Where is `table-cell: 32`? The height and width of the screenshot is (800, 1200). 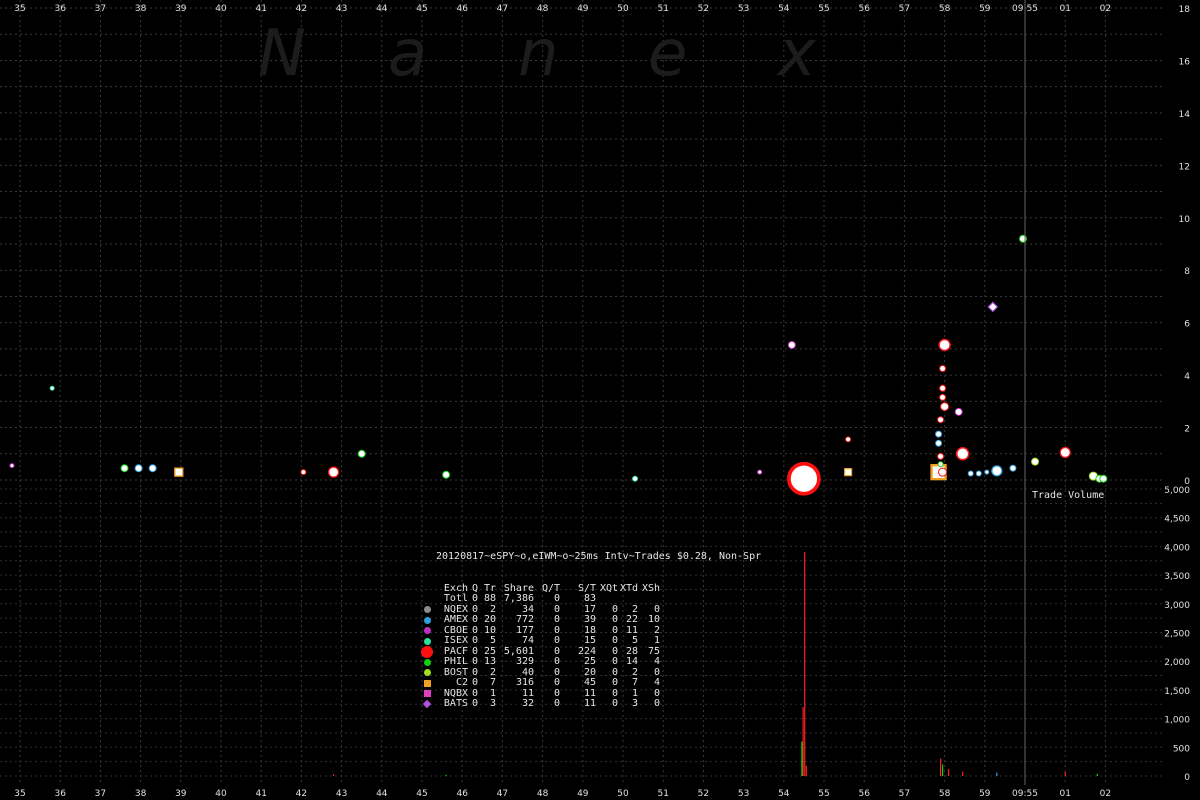
table-cell: 32 is located at coordinates (527, 703).